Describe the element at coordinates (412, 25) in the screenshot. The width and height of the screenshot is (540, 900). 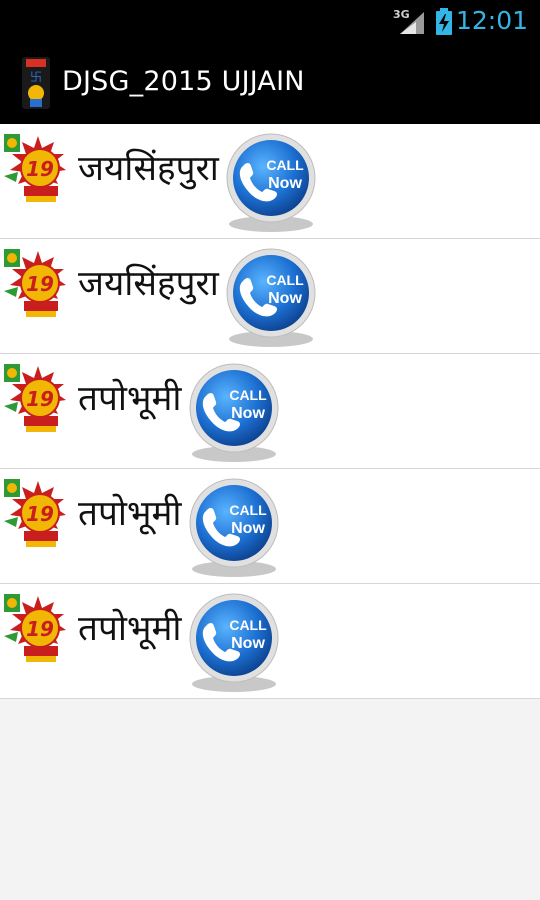
I see `signal-icon` at that location.